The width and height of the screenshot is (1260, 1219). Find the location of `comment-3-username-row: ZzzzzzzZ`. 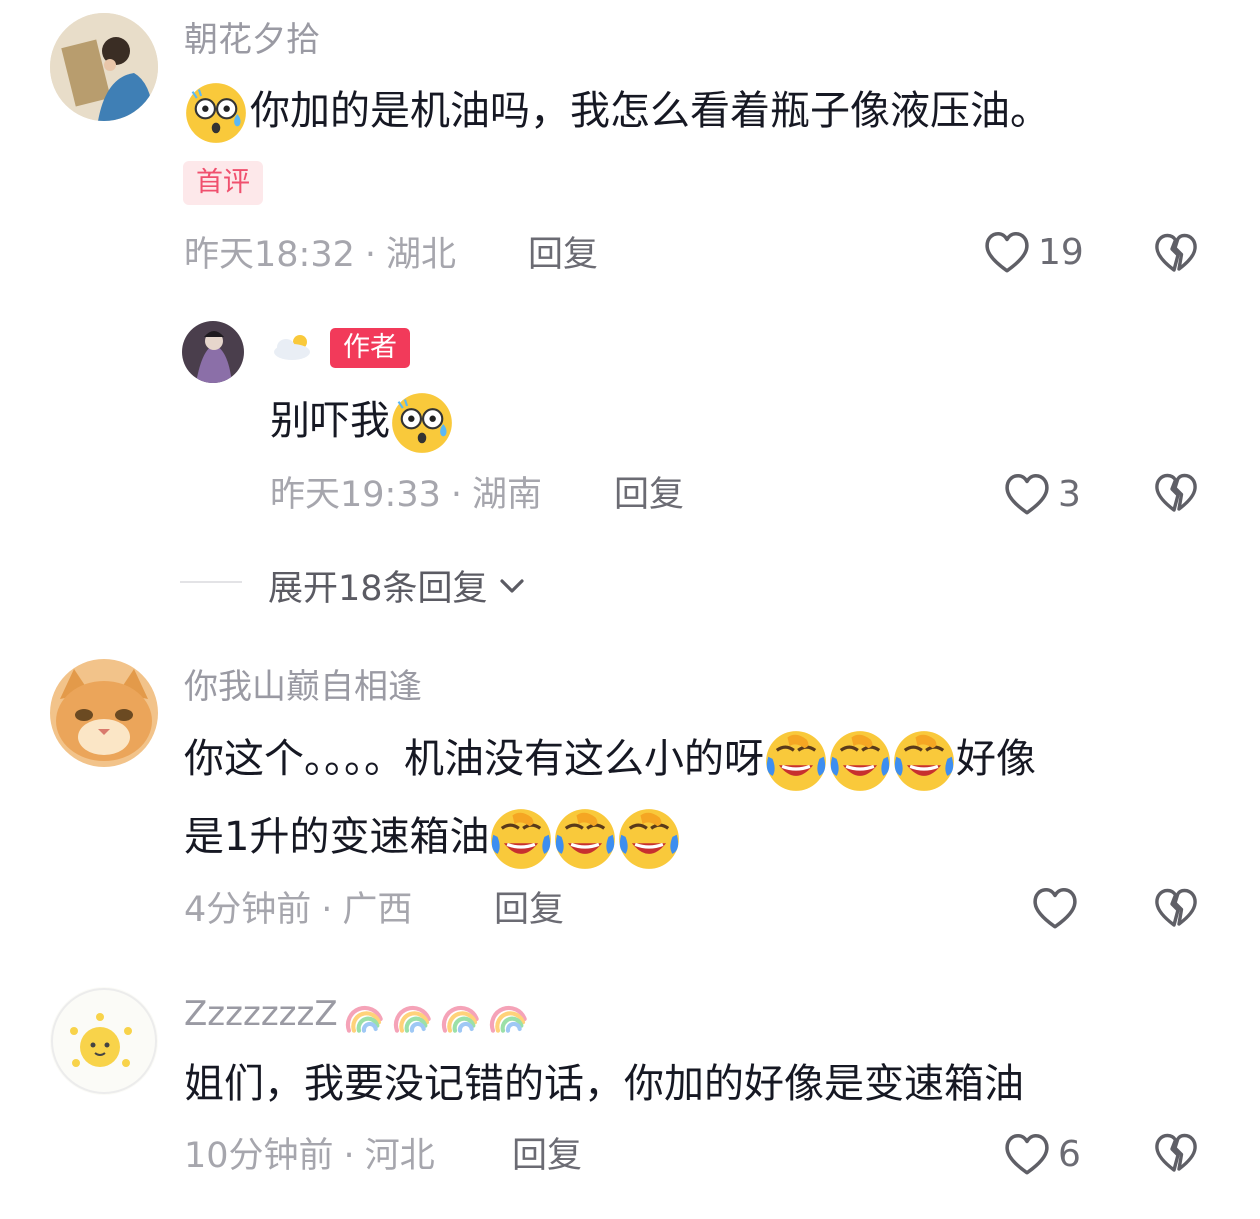

comment-3-username-row: ZzzzzzzZ is located at coordinates (358, 1014).